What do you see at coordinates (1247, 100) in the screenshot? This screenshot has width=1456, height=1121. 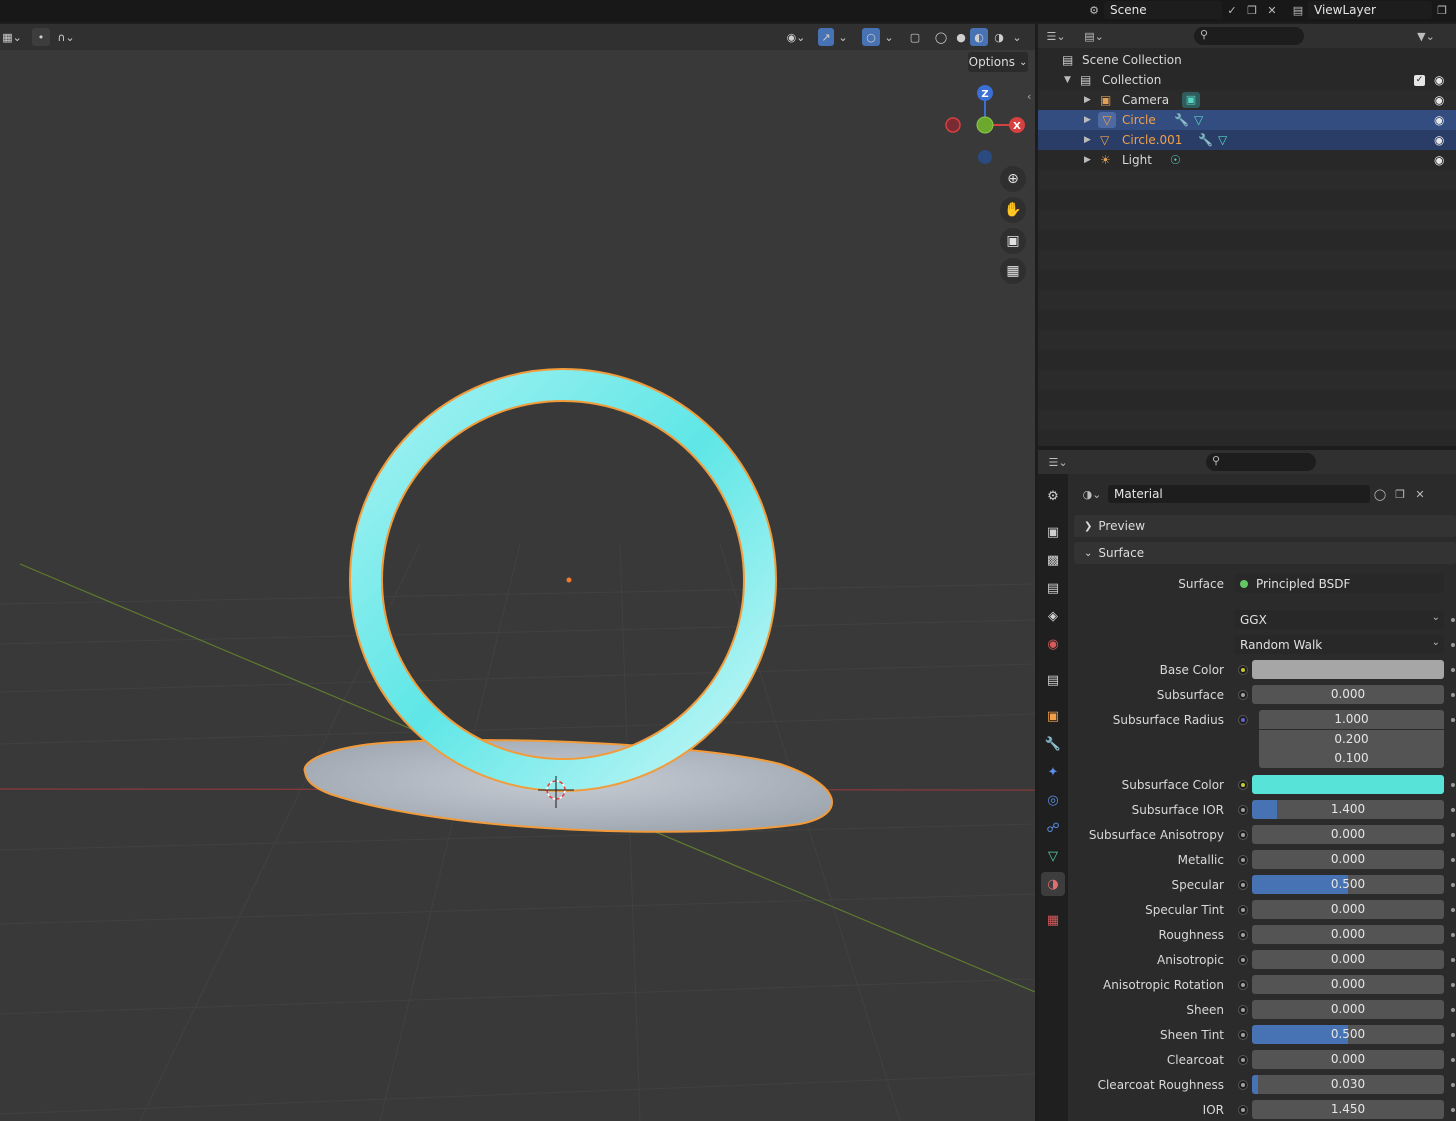 I see `outliner-item-camera: ▶ ▣ Camera ▣ ◉` at bounding box center [1247, 100].